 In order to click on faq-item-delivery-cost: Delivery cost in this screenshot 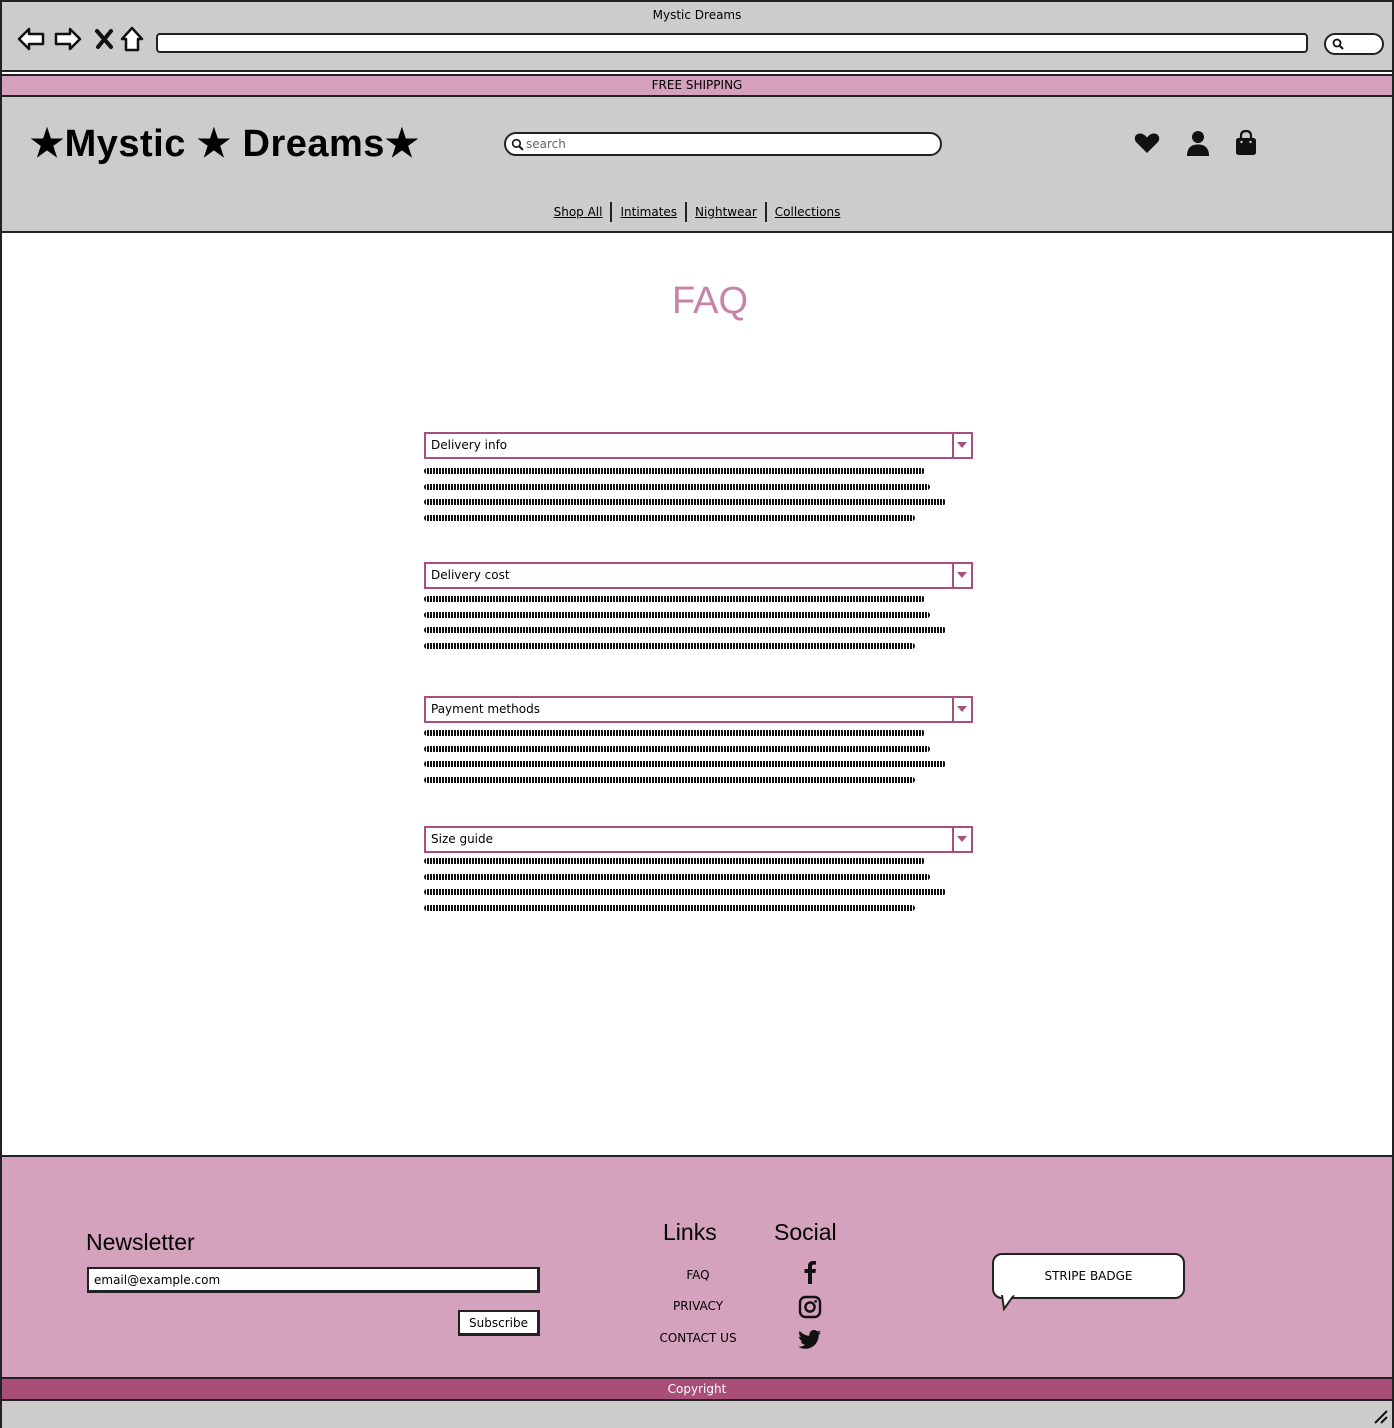, I will do `click(699, 605)`.